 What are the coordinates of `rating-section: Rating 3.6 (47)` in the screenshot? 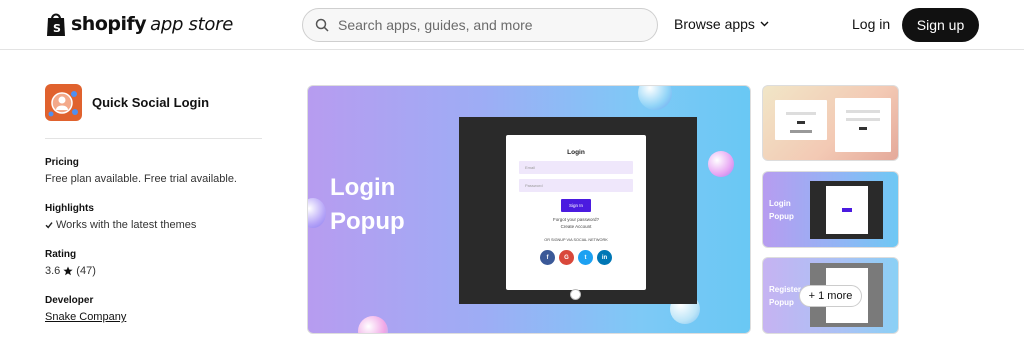 It's located at (70, 263).